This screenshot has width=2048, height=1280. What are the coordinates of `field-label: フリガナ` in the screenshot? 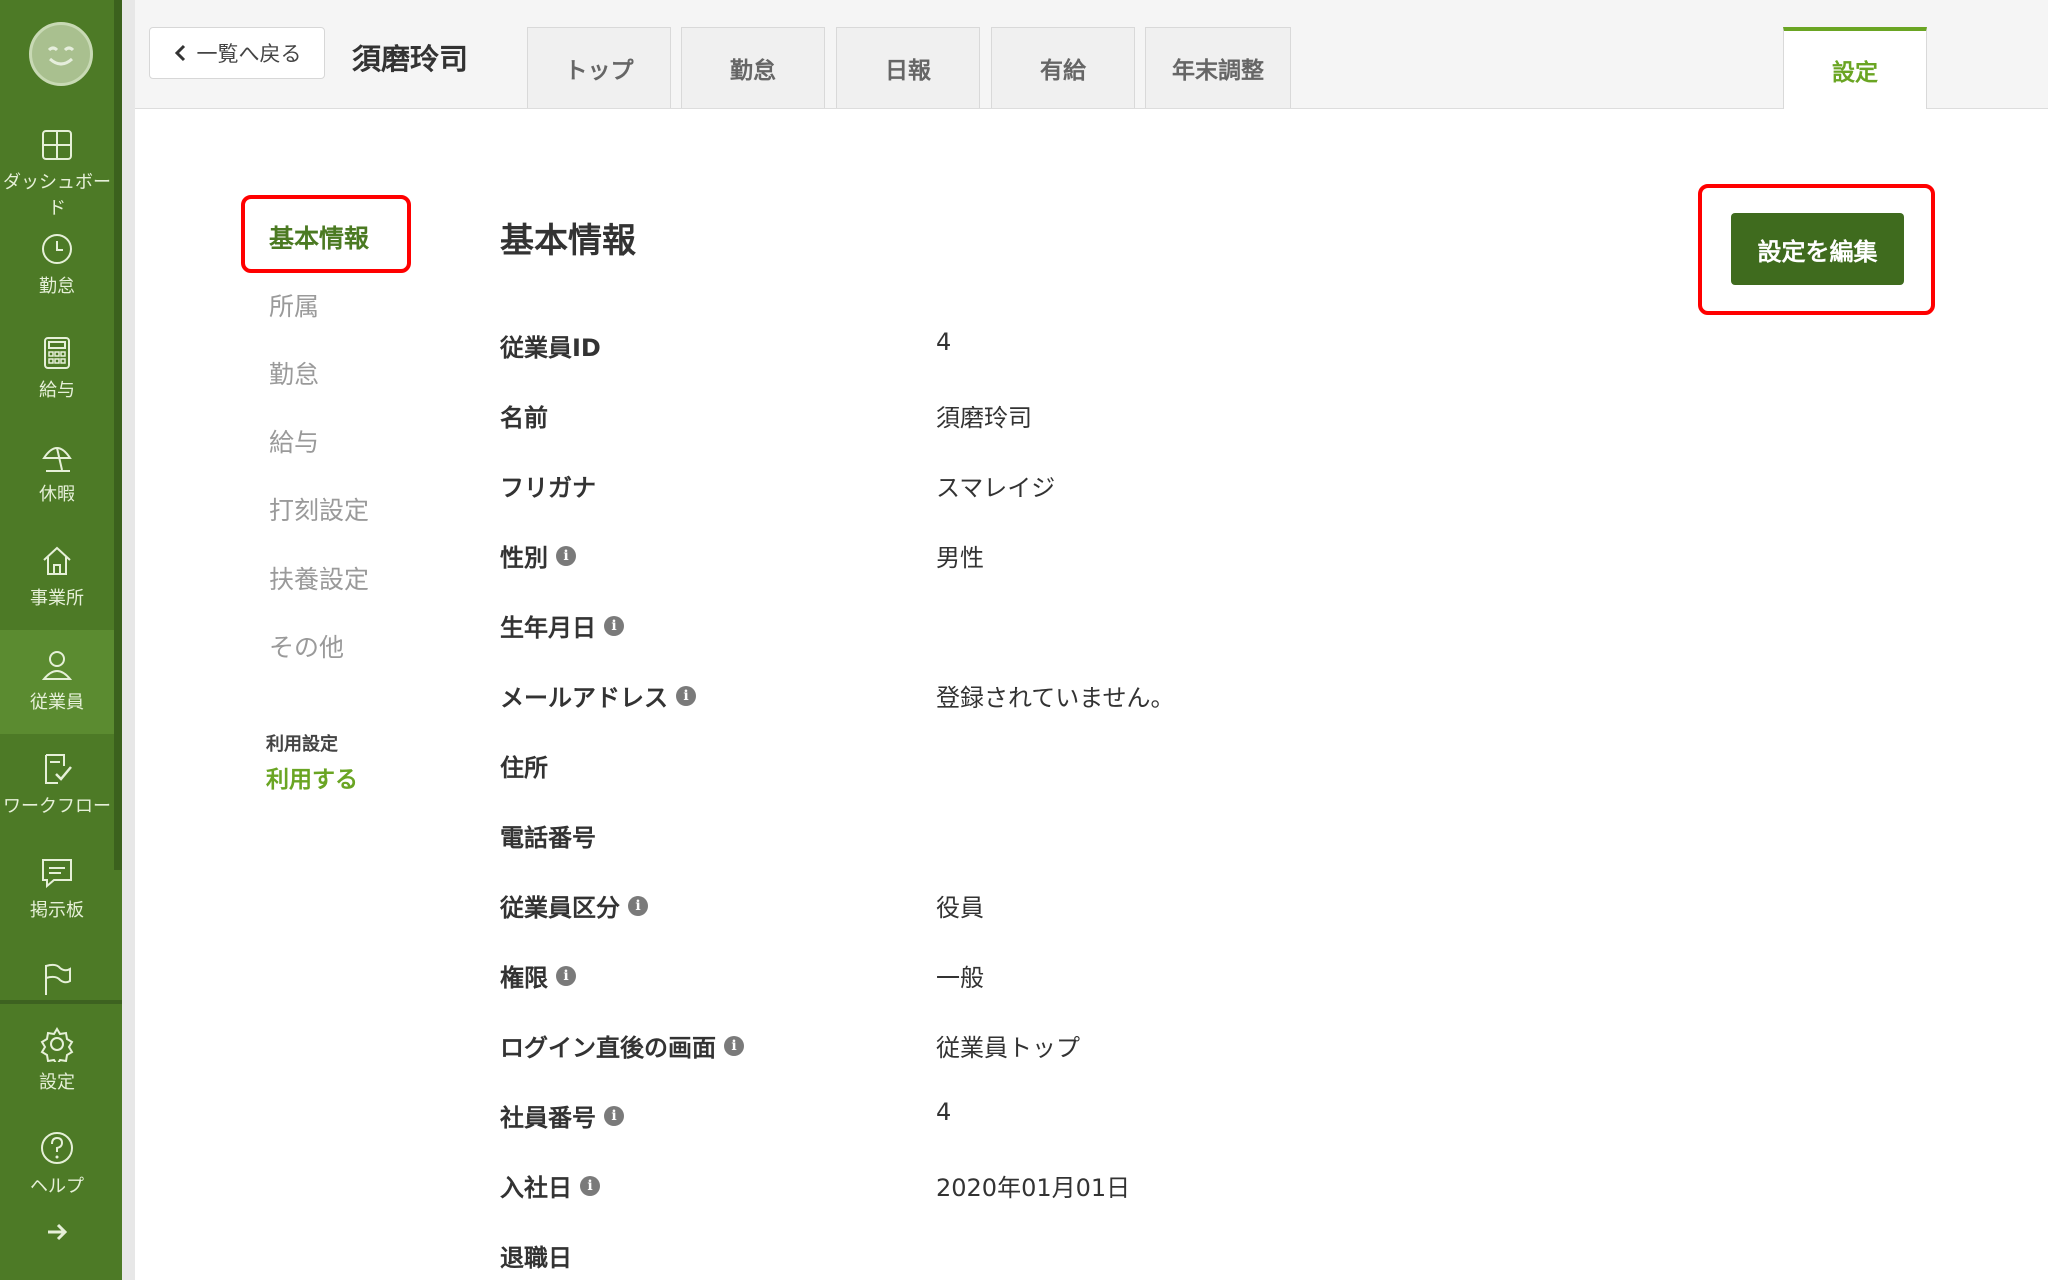 It's located at (548, 488).